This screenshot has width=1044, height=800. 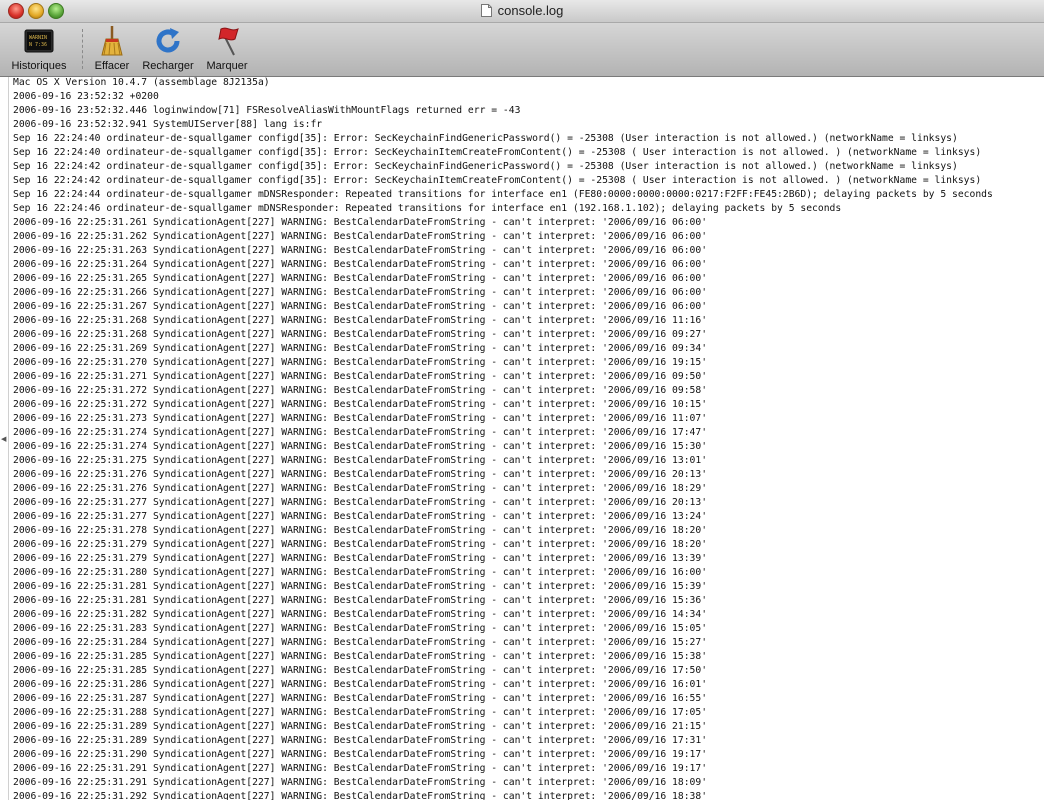 I want to click on window-title-wrap: console.log, so click(x=522, y=10).